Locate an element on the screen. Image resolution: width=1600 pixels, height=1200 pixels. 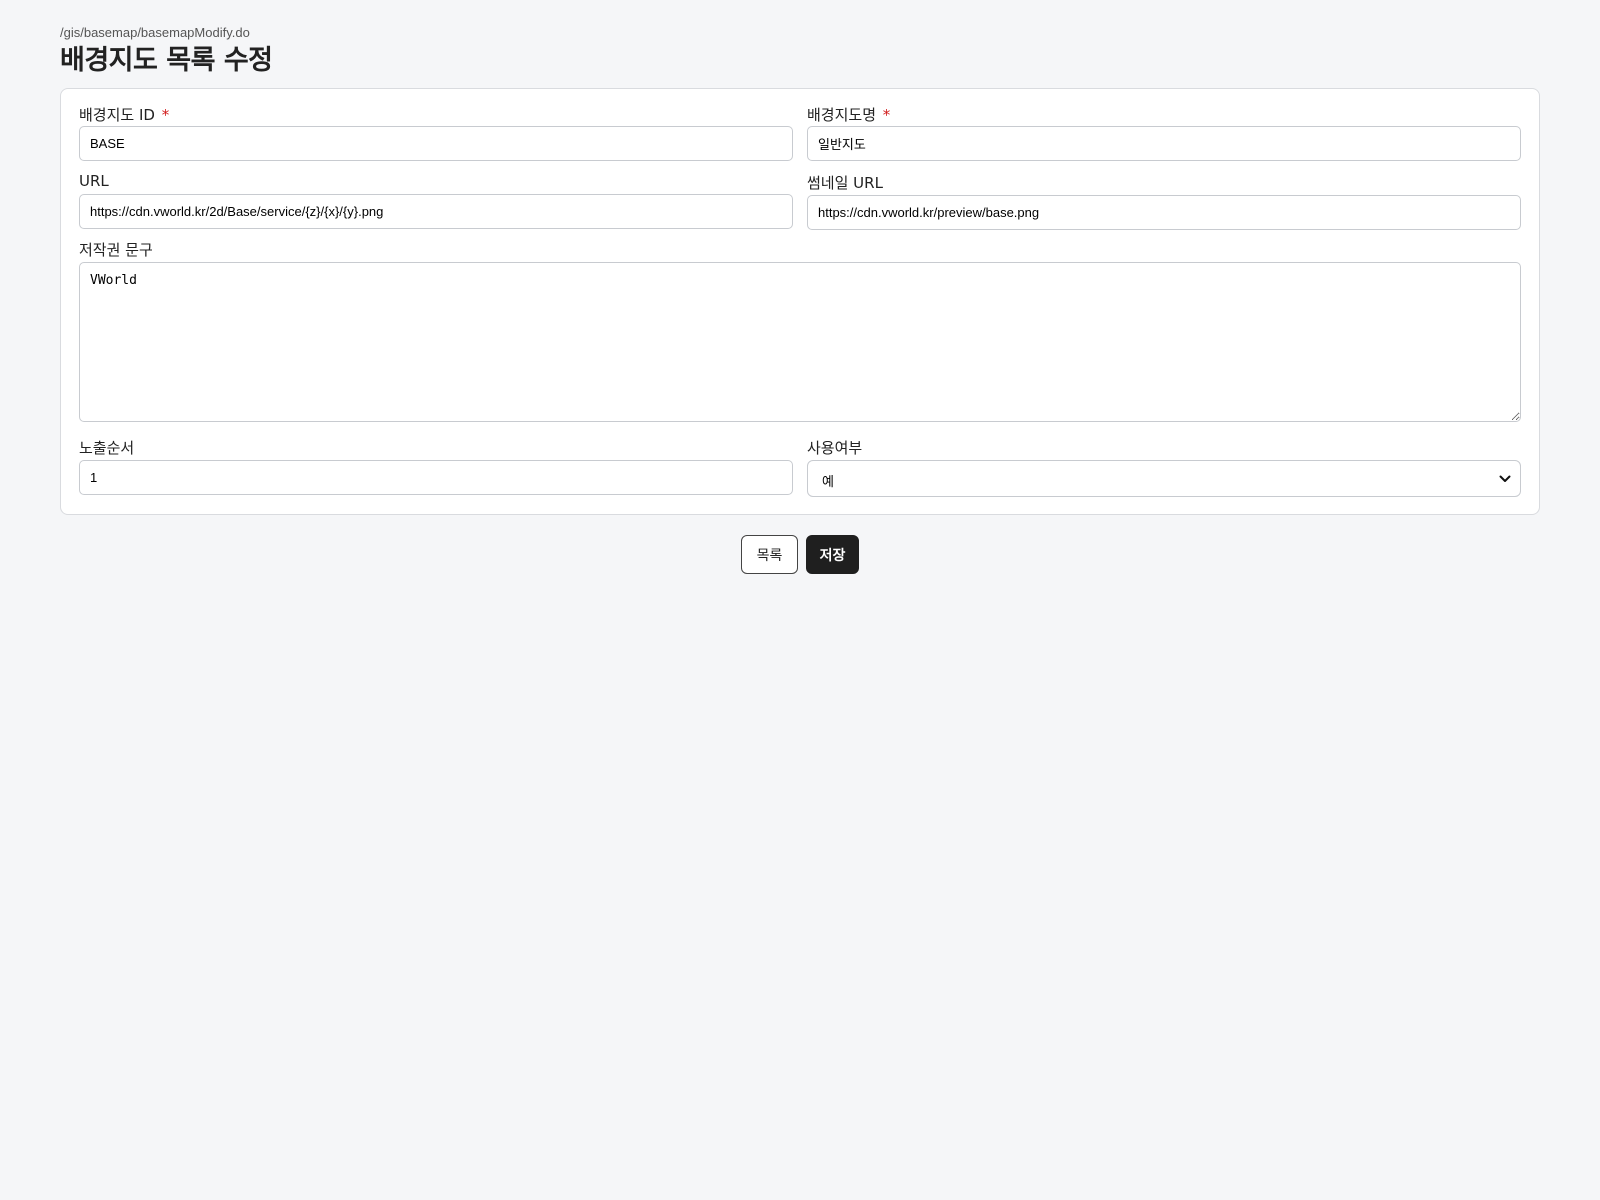
basemap-name-label: 배경지도명 * is located at coordinates (848, 114).